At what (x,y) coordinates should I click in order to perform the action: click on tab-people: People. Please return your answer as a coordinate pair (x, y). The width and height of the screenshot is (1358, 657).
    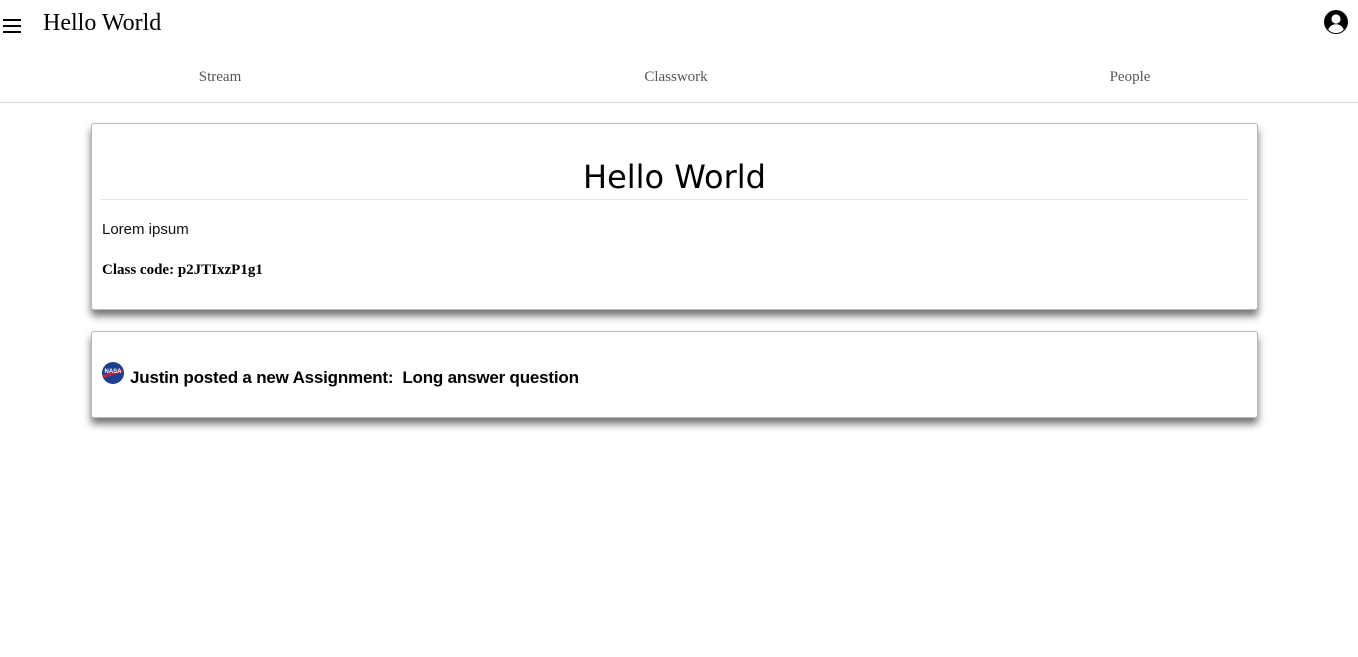
    Looking at the image, I should click on (1130, 77).